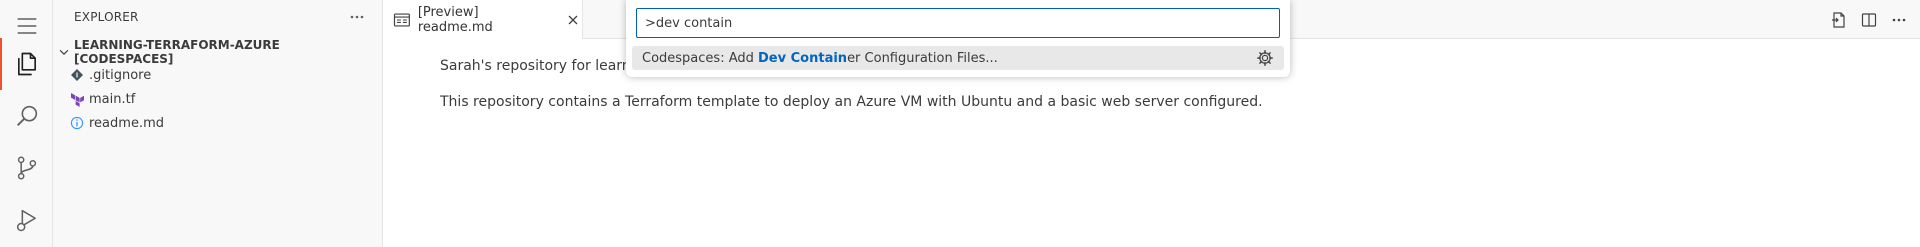 The width and height of the screenshot is (1920, 247). I want to click on file-name: main.tf, so click(112, 99).